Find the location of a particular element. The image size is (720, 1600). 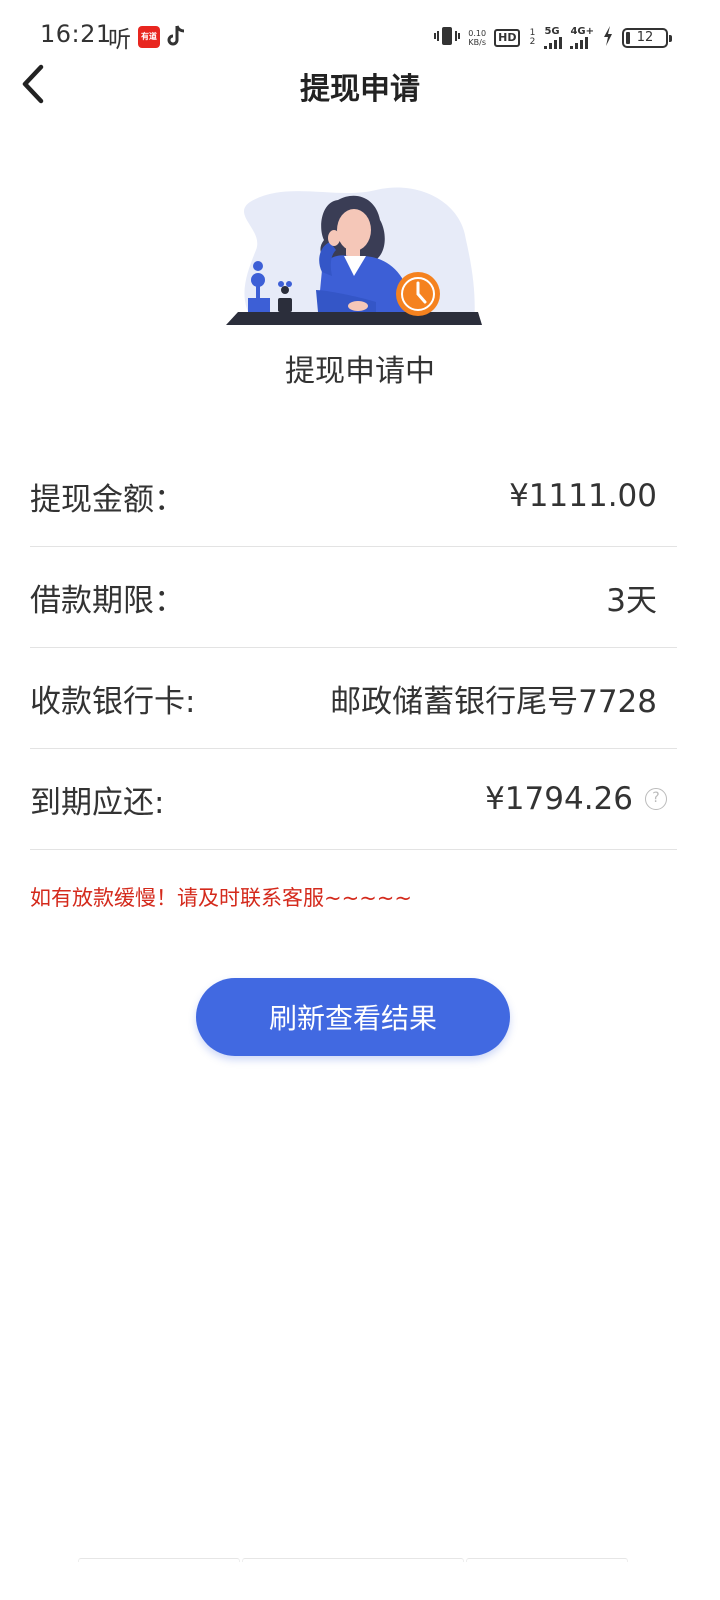

status-bar: 16:21 听 有道 0.10 KB/s HD 1 2 5G 4G+ 12 is located at coordinates (360, 36).